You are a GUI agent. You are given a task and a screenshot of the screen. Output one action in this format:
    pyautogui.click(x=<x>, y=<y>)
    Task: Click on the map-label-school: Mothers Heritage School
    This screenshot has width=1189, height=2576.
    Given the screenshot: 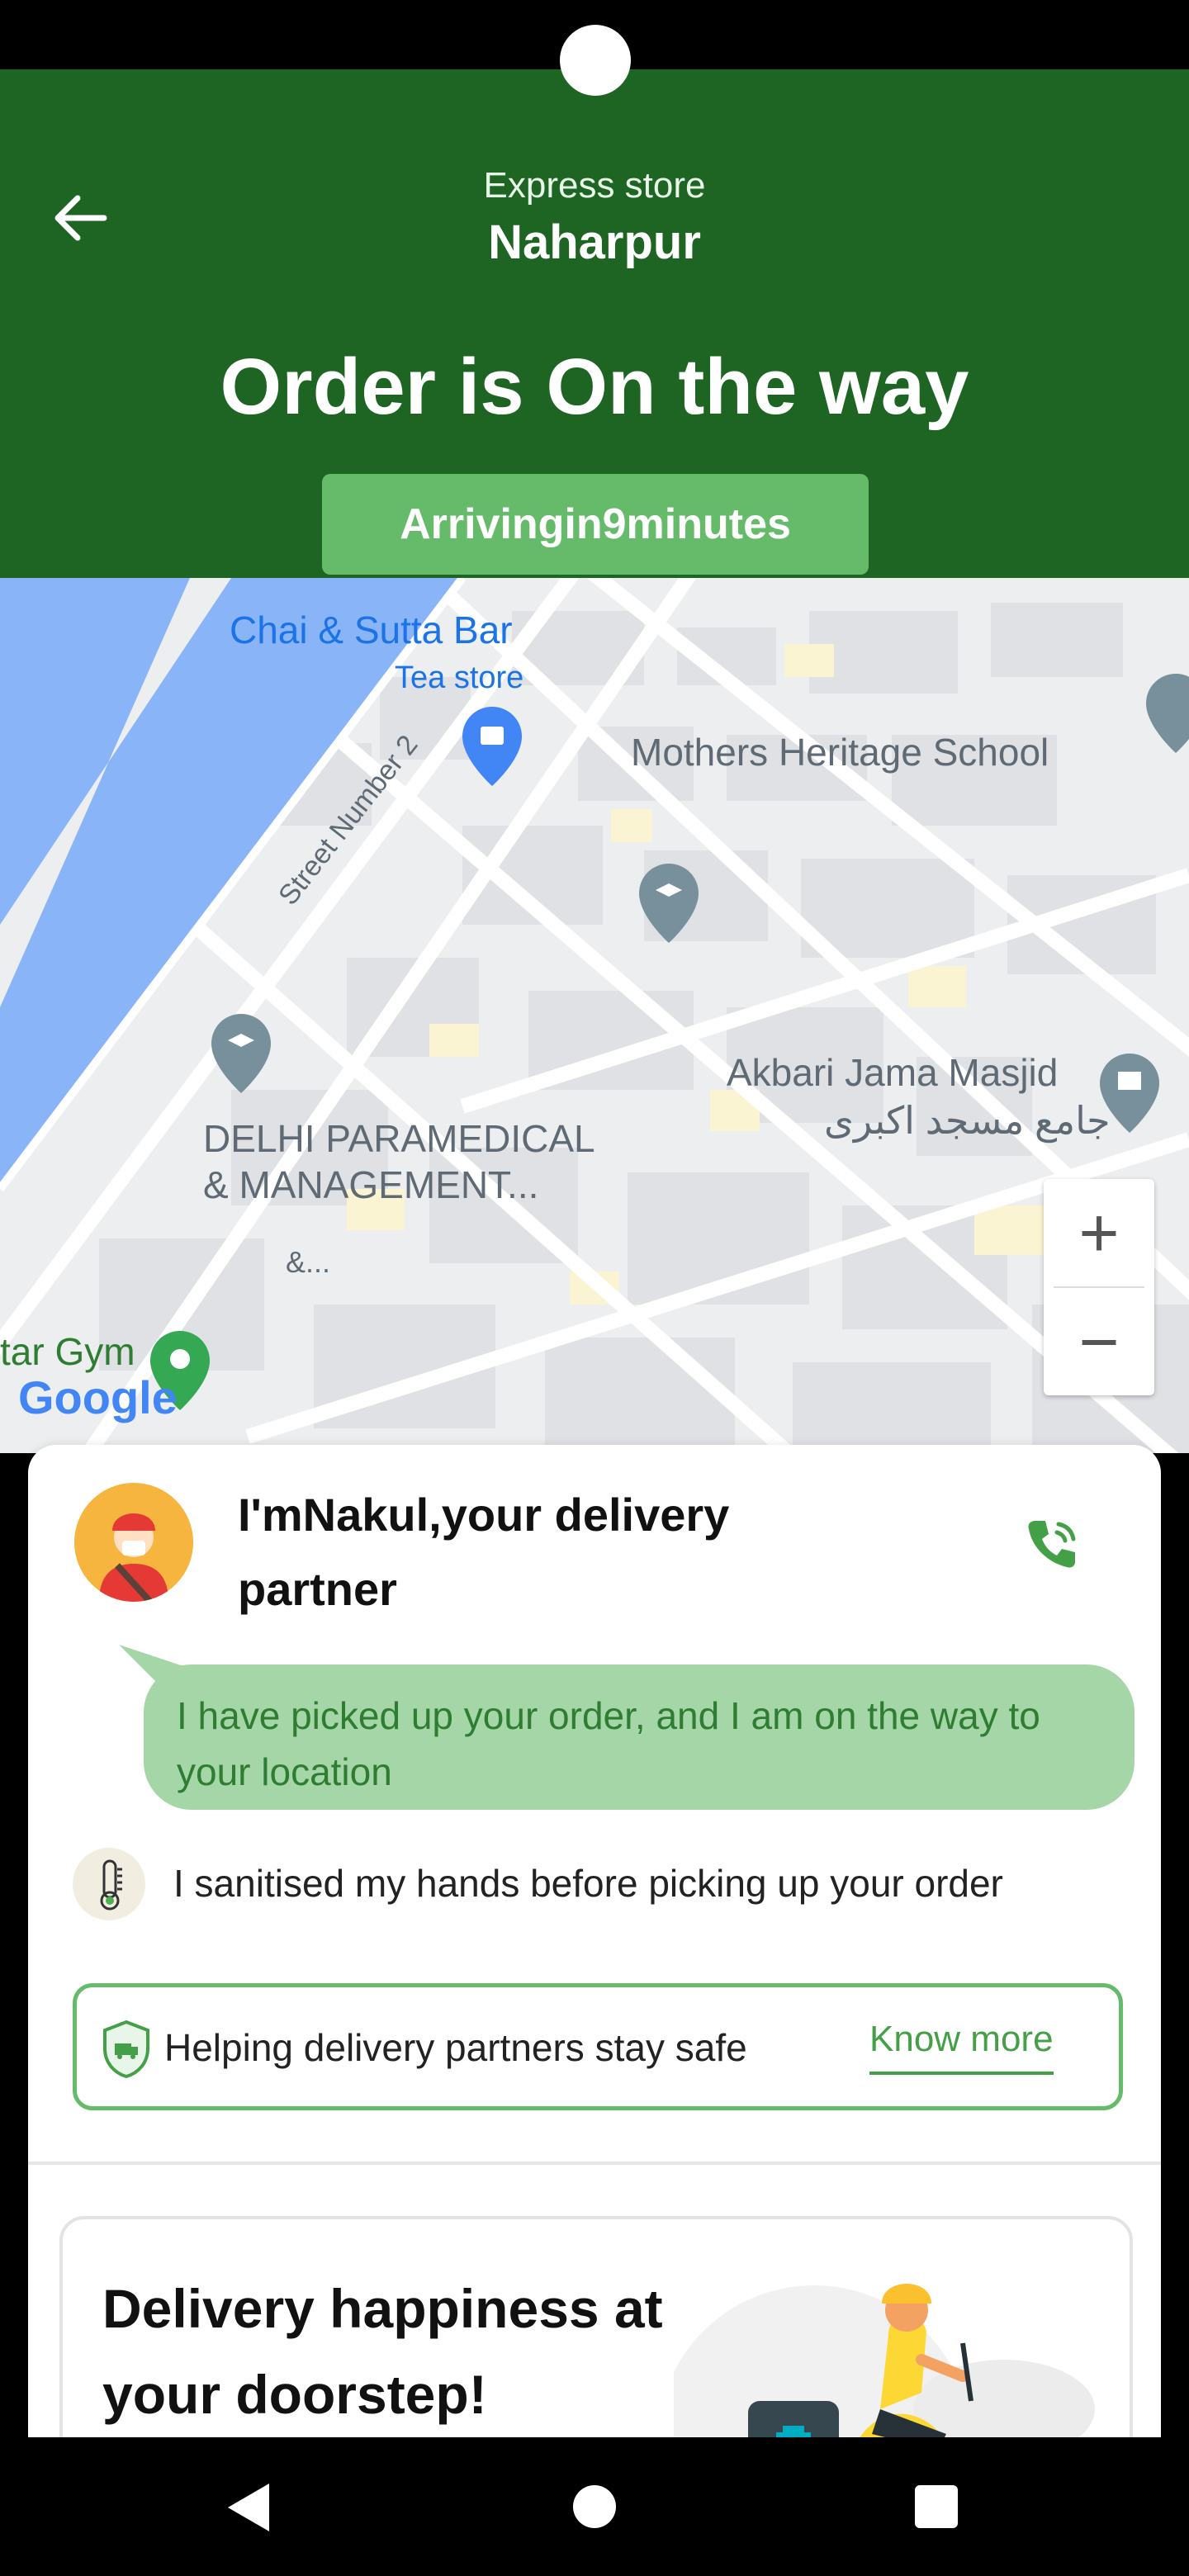 What is the action you would take?
    pyautogui.click(x=840, y=752)
    